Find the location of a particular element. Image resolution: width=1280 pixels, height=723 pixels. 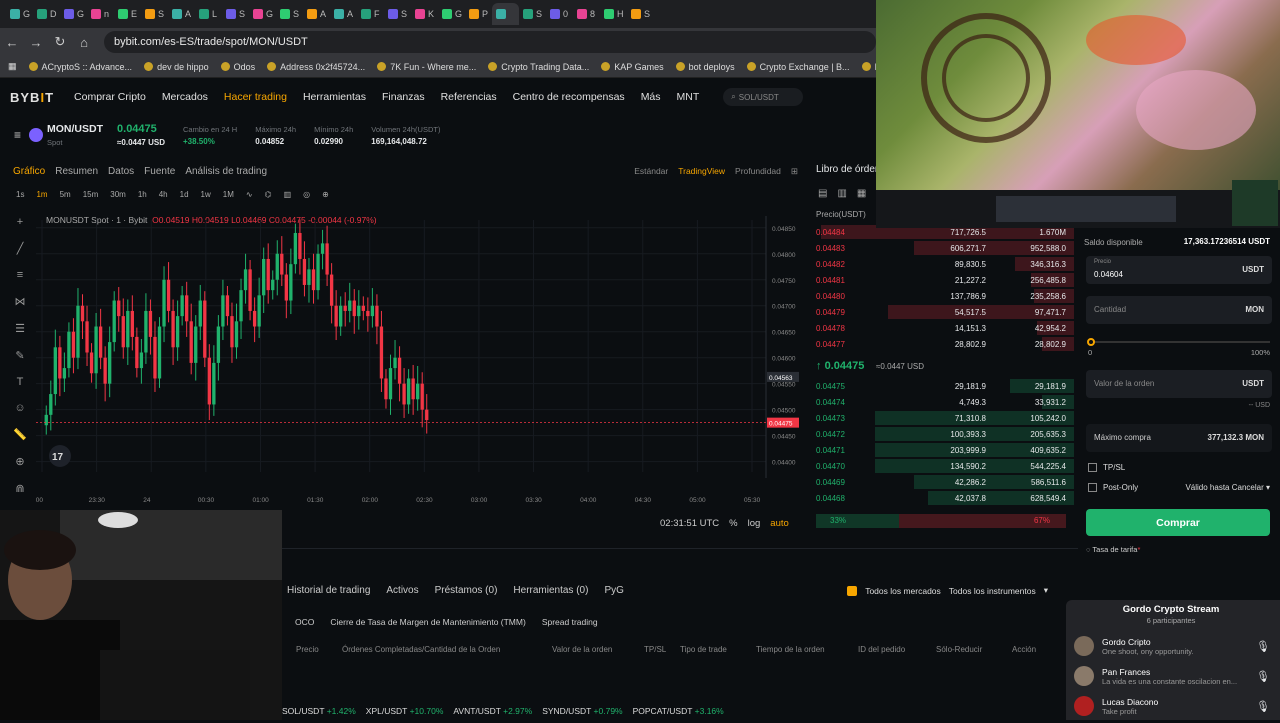

horizontal-lines-icon: ≡ is located at coordinates (20, 275).